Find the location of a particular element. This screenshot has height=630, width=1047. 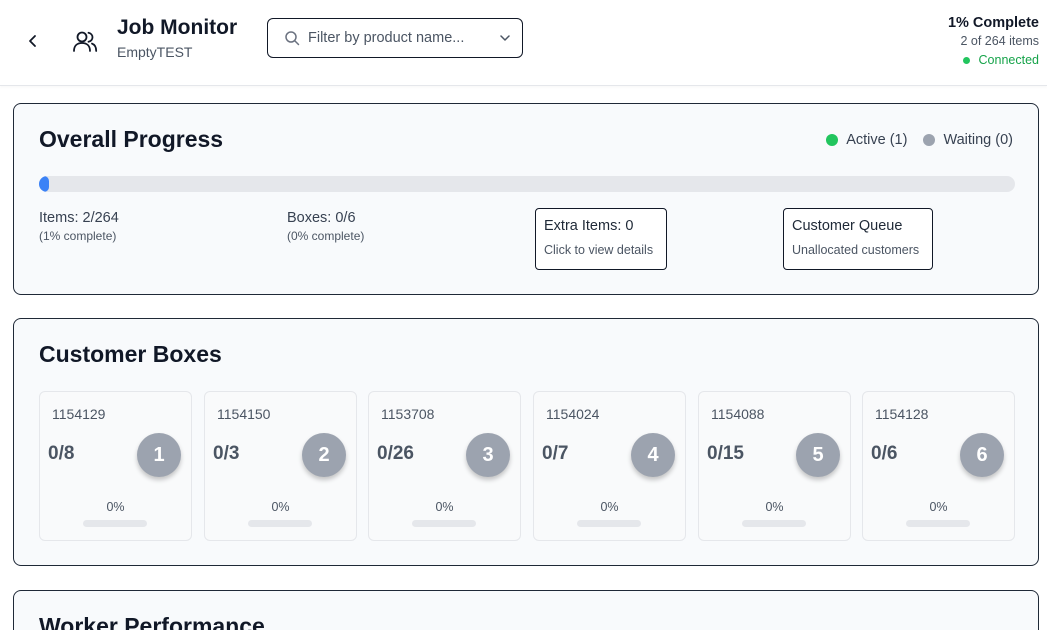

job-status: 1% Complete 2 of 264 items Connected is located at coordinates (993, 41).